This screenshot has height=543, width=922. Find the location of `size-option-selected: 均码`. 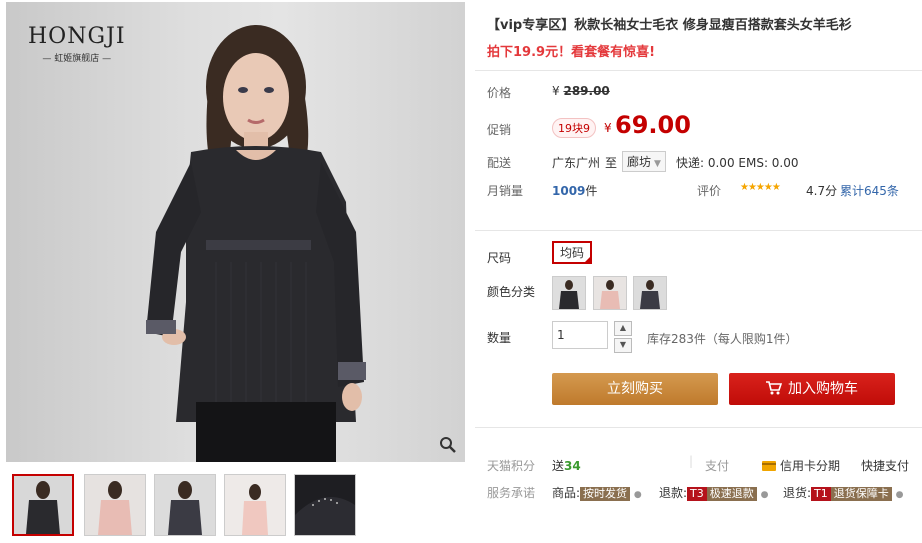

size-option-selected: 均码 is located at coordinates (572, 252).